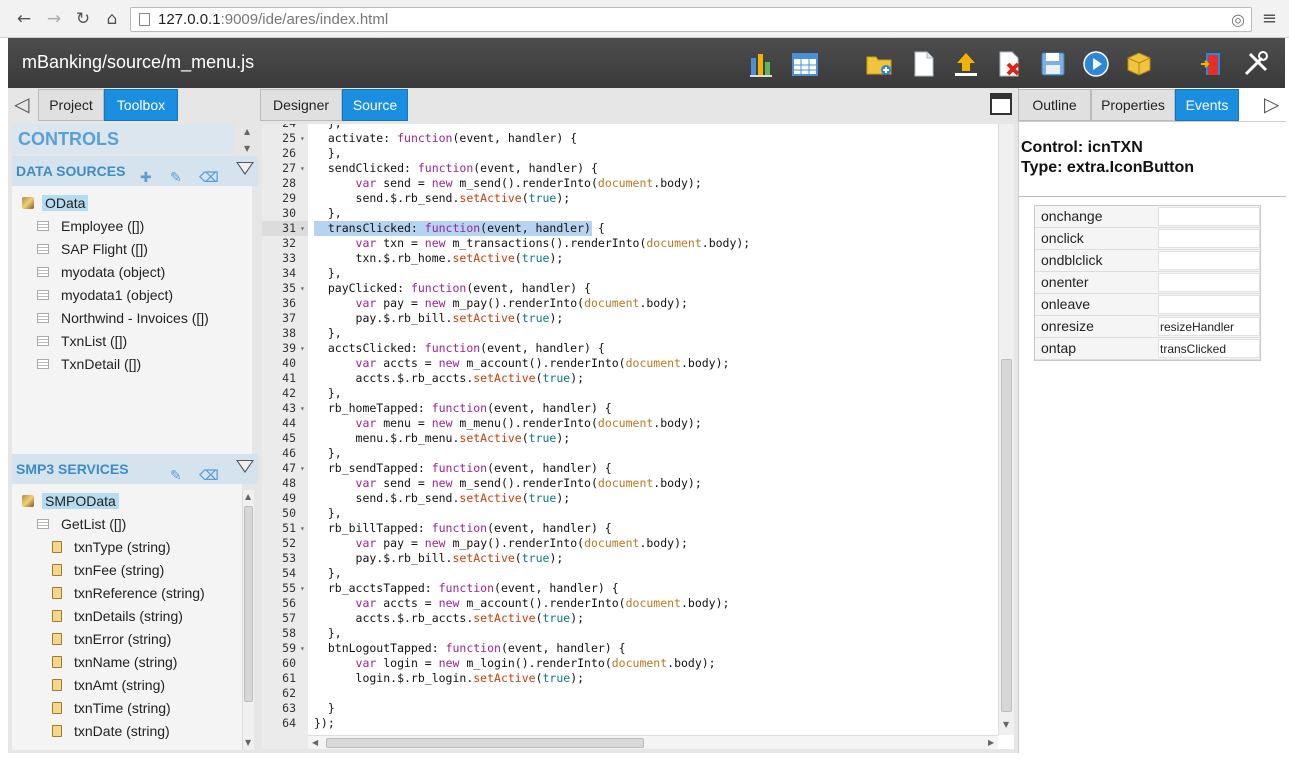 The image size is (1289, 759). I want to click on code-line: 34 },, so click(629, 273).